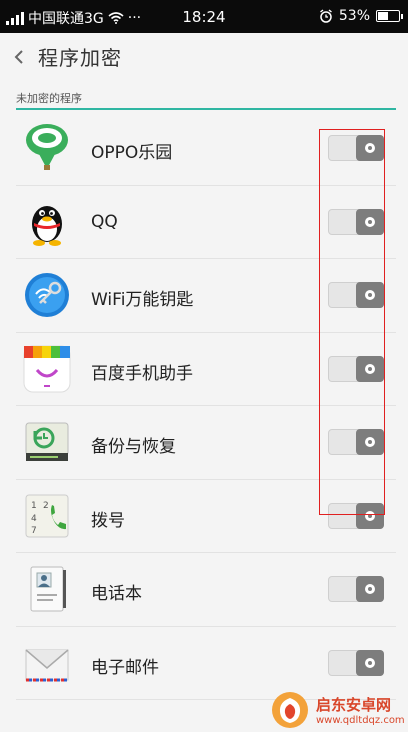 Image resolution: width=408 pixels, height=732 pixels. What do you see at coordinates (360, 720) in the screenshot?
I see `watermark-url: www.qdltdqz.com` at bounding box center [360, 720].